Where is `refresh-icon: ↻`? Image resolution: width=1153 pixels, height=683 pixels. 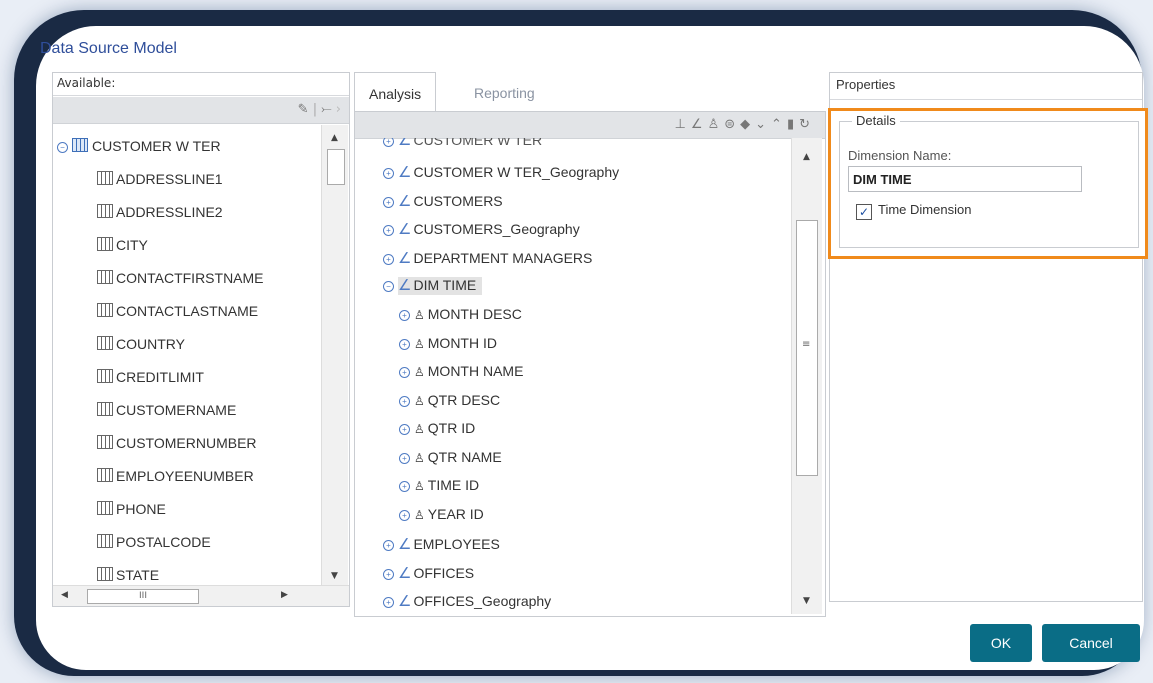
refresh-icon: ↻ is located at coordinates (807, 124).